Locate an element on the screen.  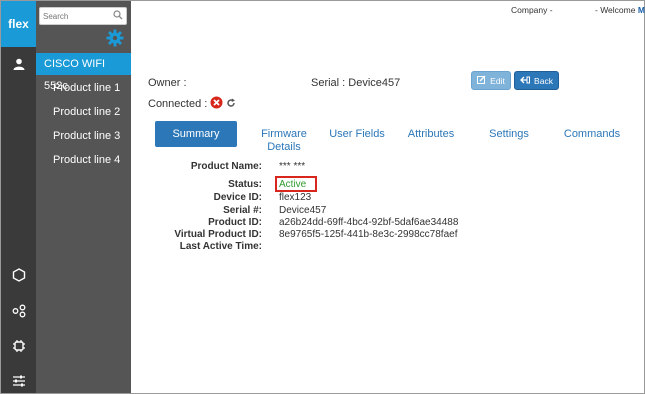
sidebar-item-product-line-2: Product line 2 is located at coordinates (83, 112).